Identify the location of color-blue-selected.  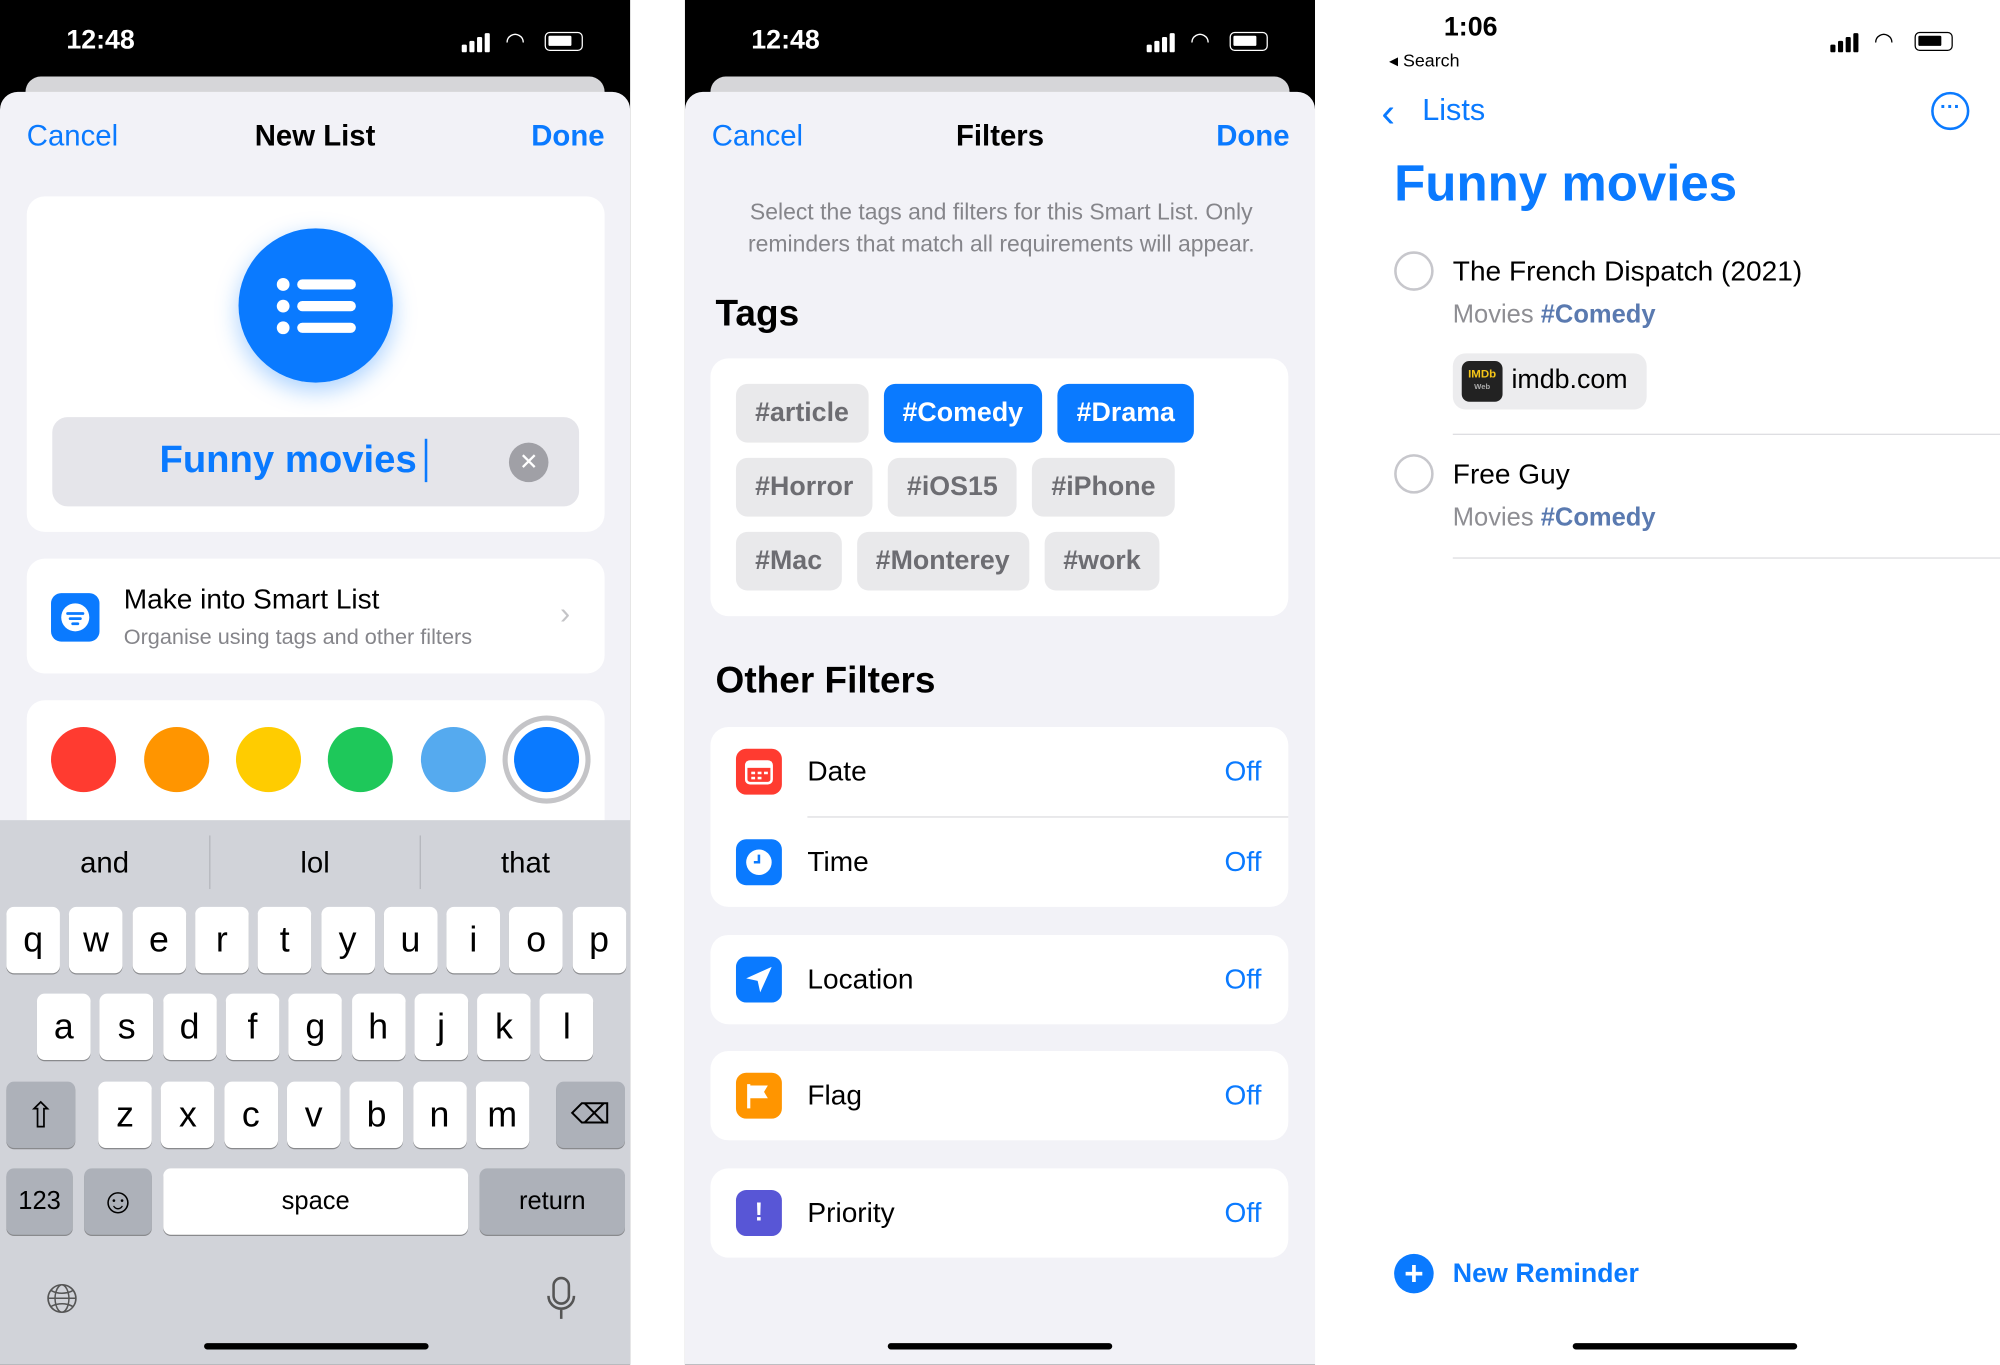
(547, 760).